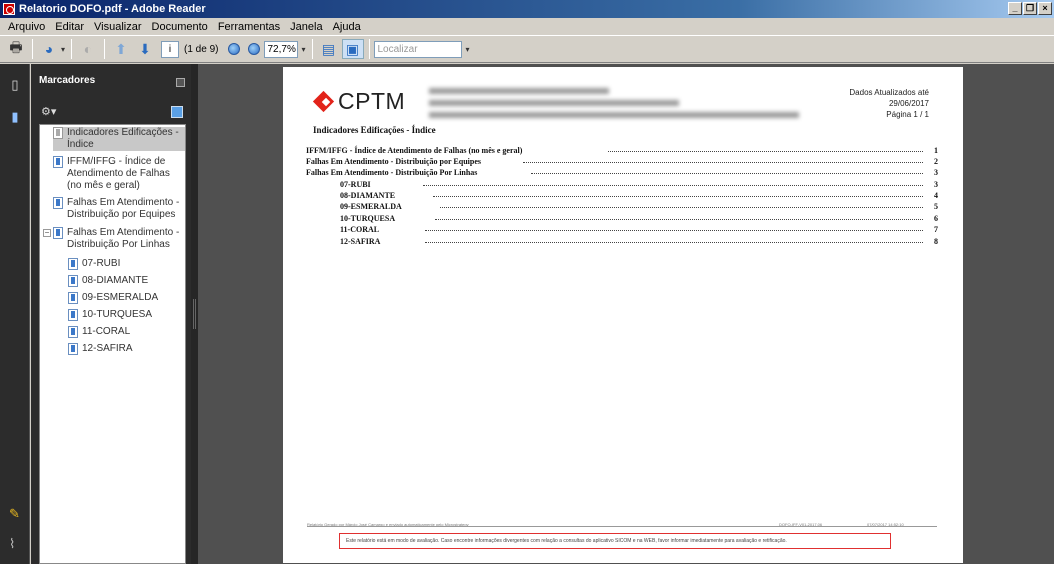 The height and width of the screenshot is (564, 1054). Describe the element at coordinates (360, 241) in the screenshot. I see `toc-entry: 12-SAFIRA` at that location.